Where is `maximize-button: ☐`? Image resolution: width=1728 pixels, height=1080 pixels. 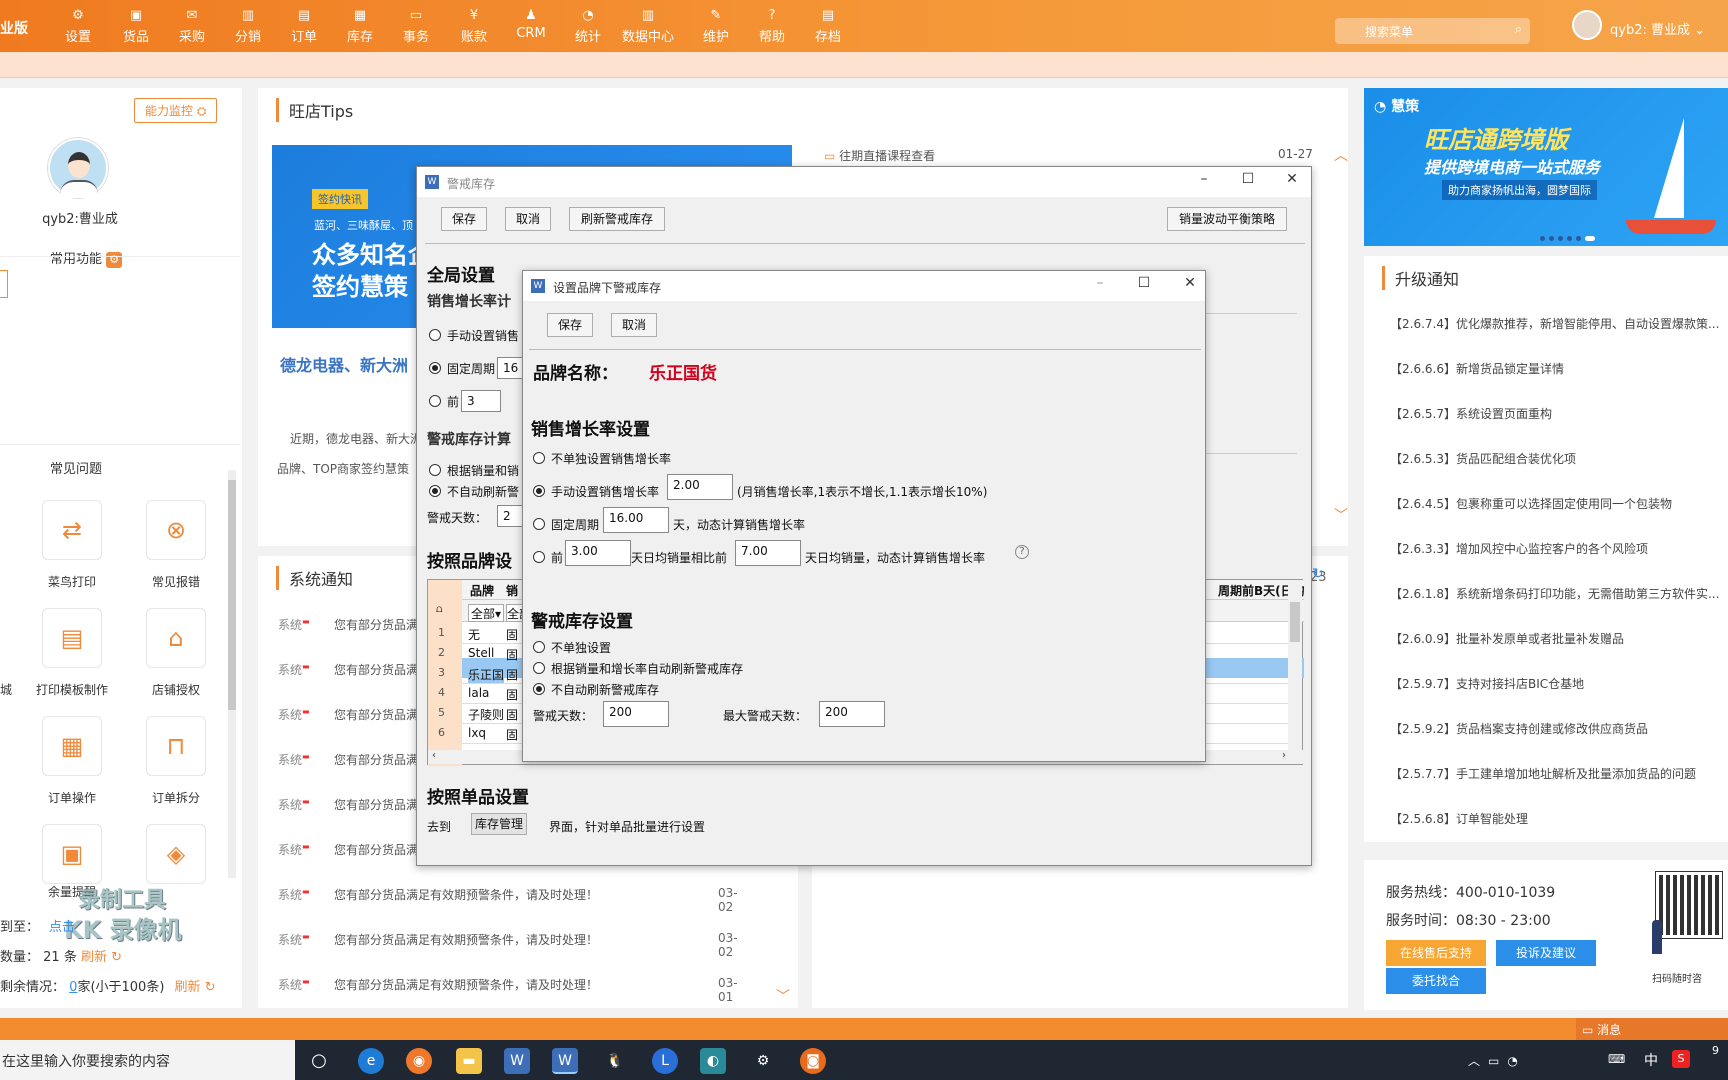
maximize-button: ☐ is located at coordinates (1248, 181).